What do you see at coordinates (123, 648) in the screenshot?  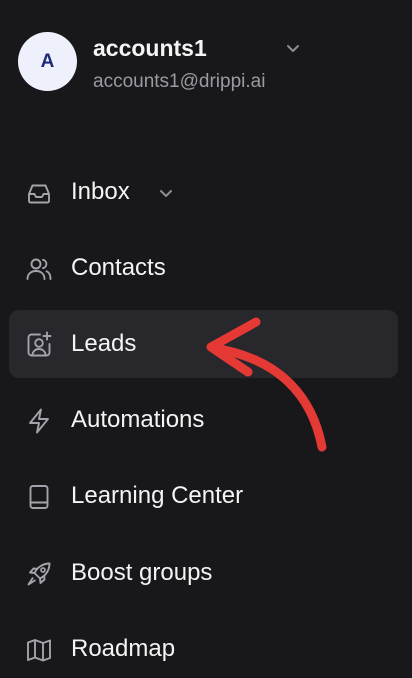 I see `sidebar-item-label: Roadmap` at bounding box center [123, 648].